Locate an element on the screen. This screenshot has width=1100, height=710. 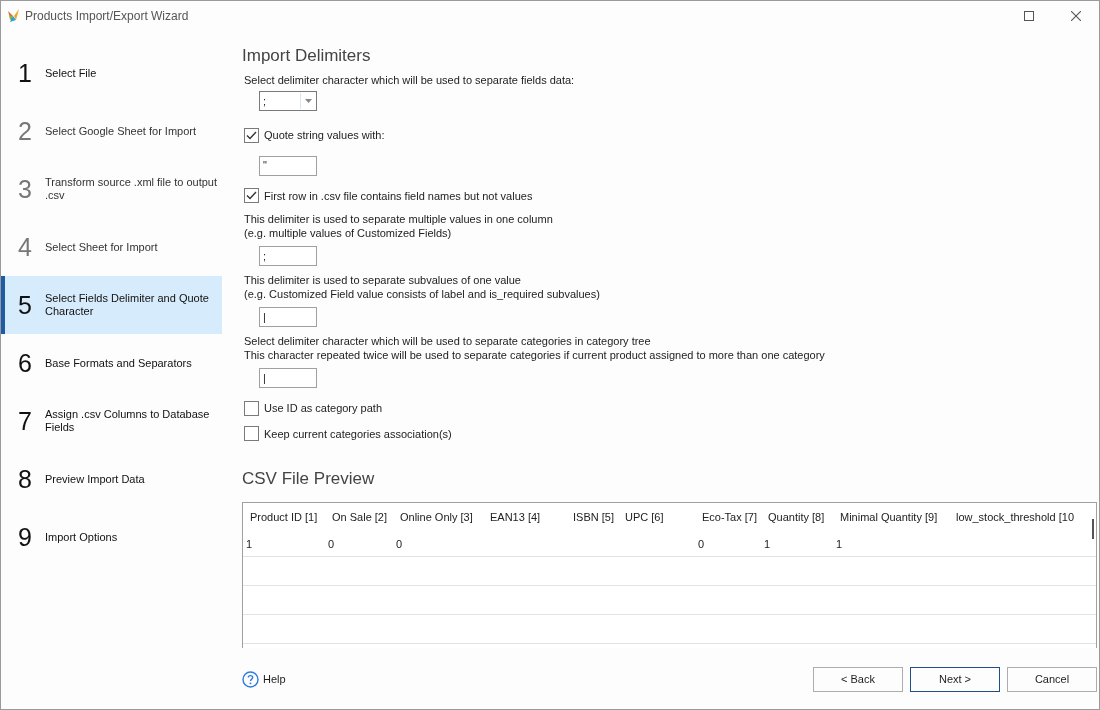
column-header: Quantity [8] is located at coordinates (797, 518).